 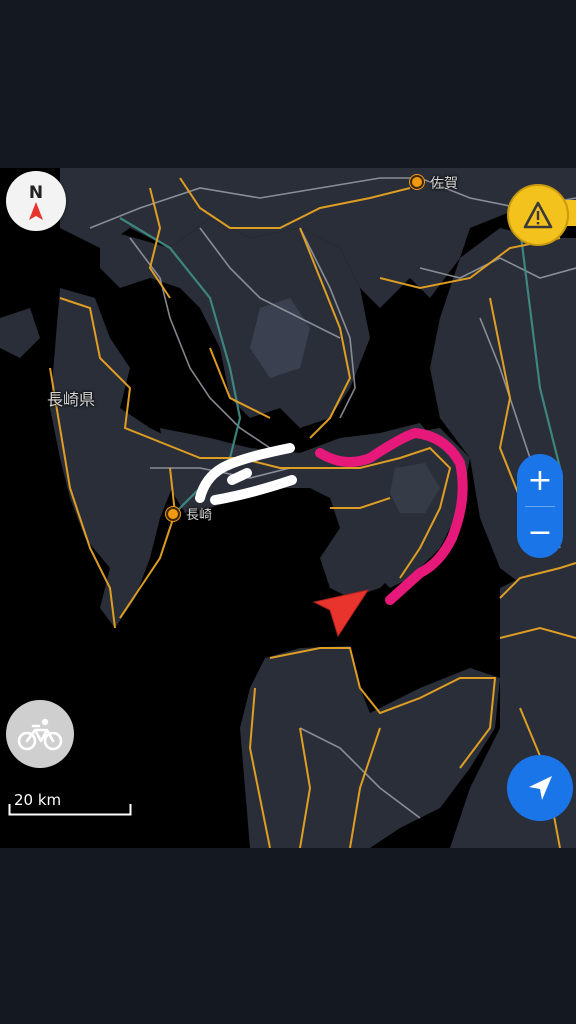 What do you see at coordinates (36, 192) in the screenshot?
I see `compass-north-label: N` at bounding box center [36, 192].